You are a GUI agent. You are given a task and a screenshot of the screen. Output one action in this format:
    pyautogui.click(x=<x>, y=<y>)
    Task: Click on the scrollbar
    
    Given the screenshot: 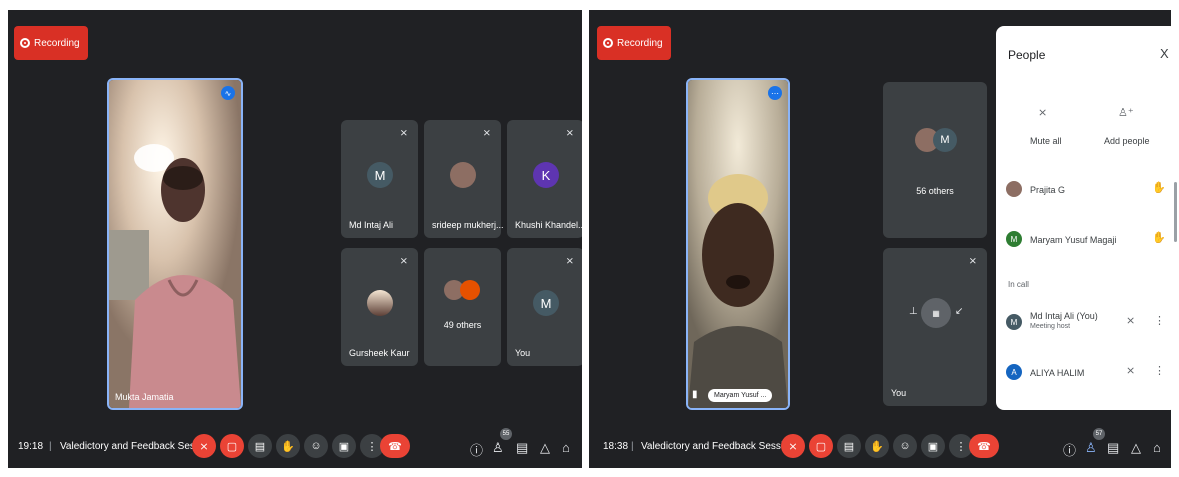 What is the action you would take?
    pyautogui.click(x=1175, y=212)
    